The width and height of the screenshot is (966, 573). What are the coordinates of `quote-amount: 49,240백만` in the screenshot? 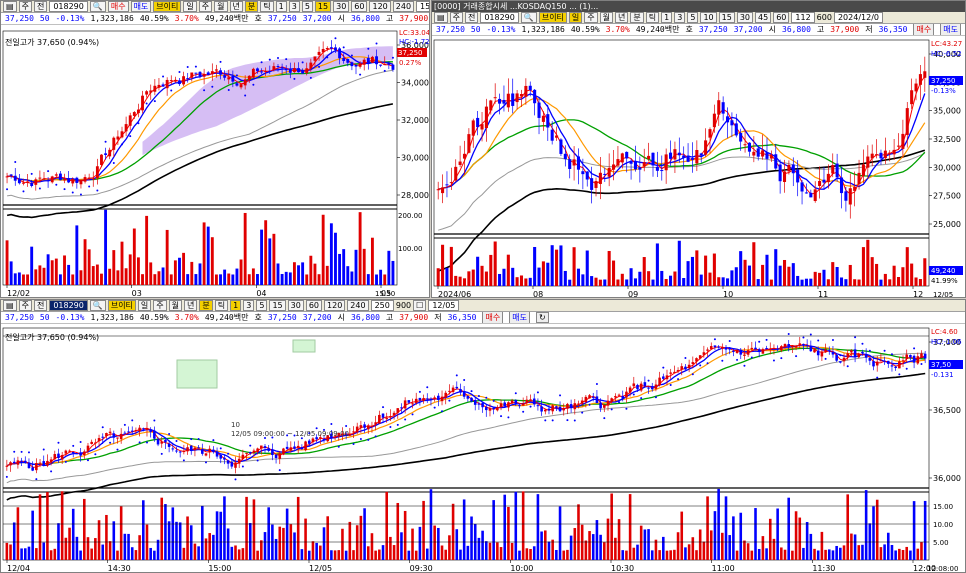 It's located at (657, 29).